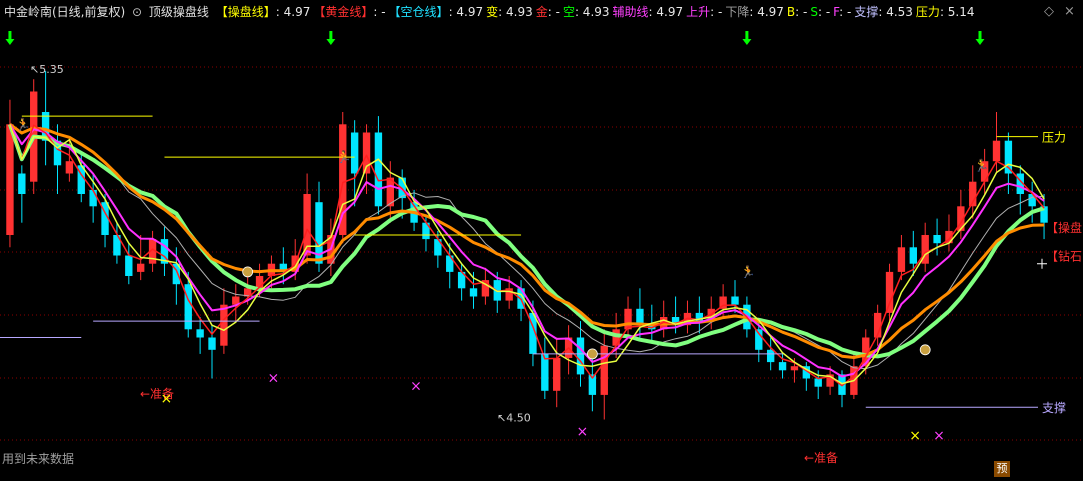 The width and height of the screenshot is (1083, 481). Describe the element at coordinates (1064, 256) in the screenshot. I see `line-name-label: 【钻石` at that location.